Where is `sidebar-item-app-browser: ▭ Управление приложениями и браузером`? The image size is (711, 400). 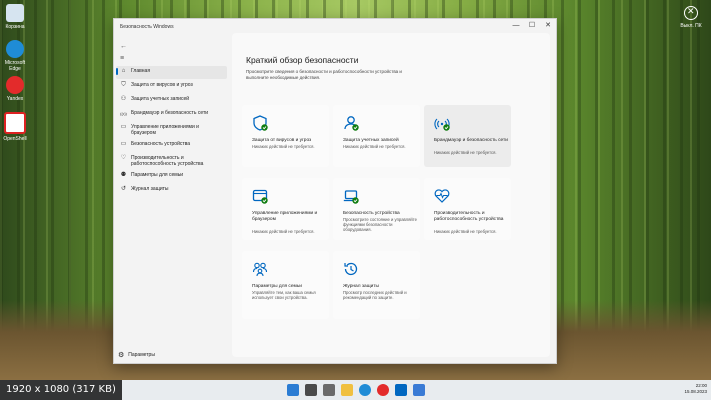
sidebar-item-app-browser: ▭ Управление приложениями и браузером is located at coordinates (171, 130).